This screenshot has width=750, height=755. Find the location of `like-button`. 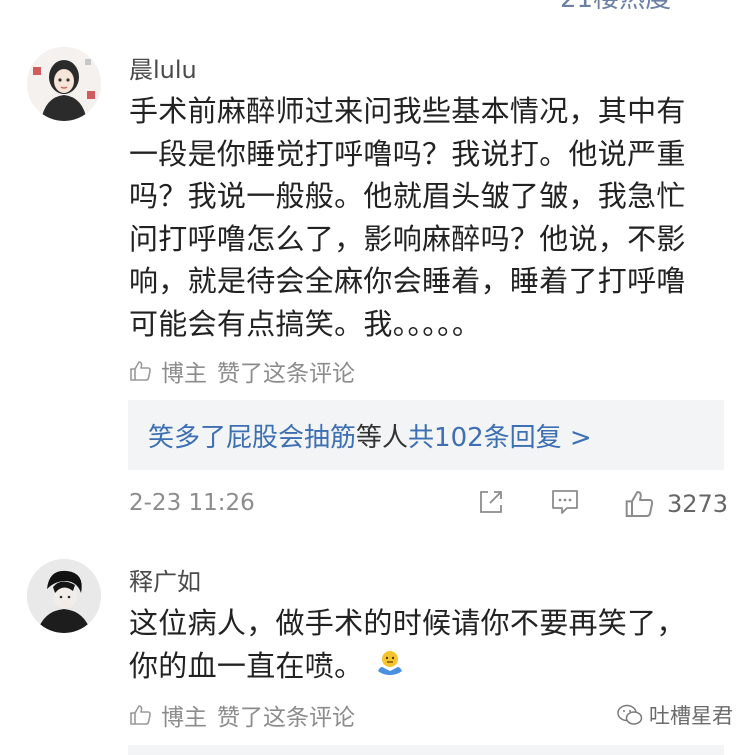

like-button is located at coordinates (640, 506).